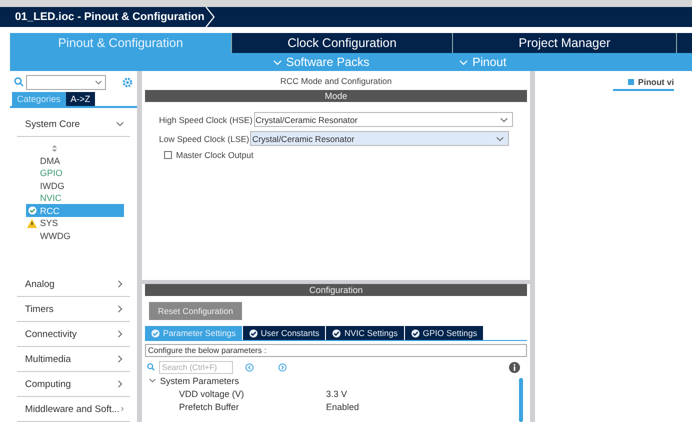 The height and width of the screenshot is (422, 692). Describe the element at coordinates (51, 334) in the screenshot. I see `category-label: Connectivity` at that location.